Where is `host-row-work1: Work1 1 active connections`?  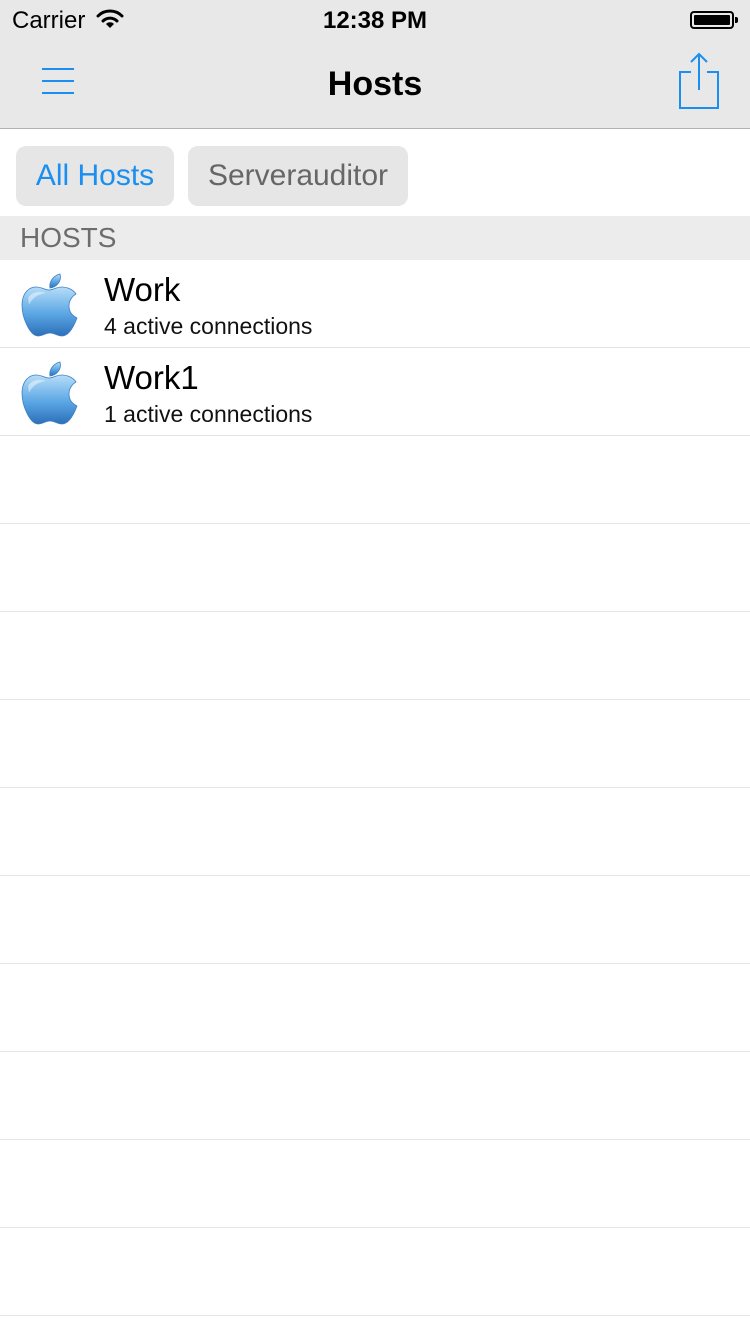
host-row-work1: Work1 1 active connections is located at coordinates (375, 392).